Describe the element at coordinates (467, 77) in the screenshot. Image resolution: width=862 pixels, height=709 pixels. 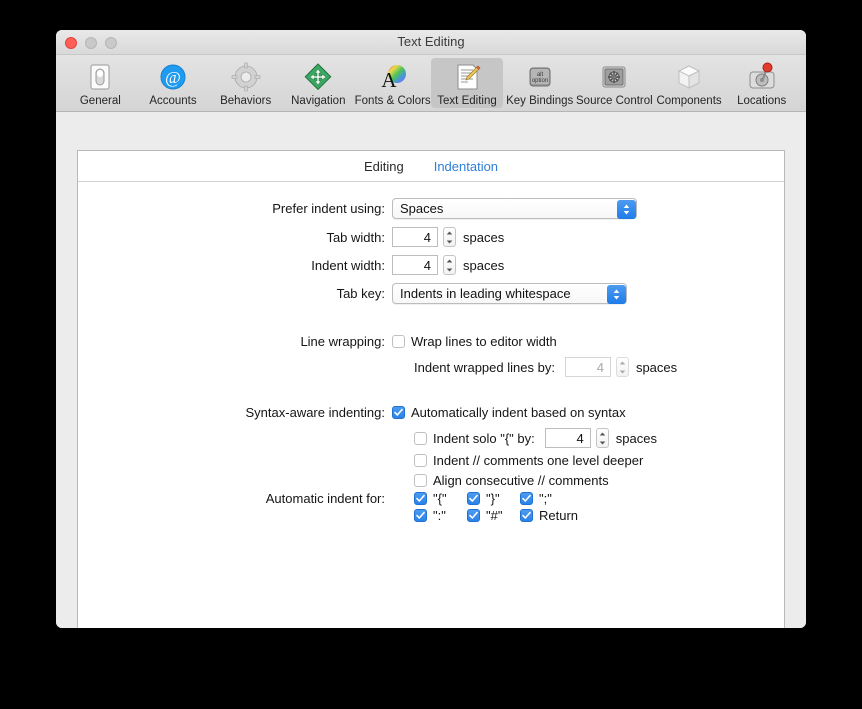
I see `text-editing-icon` at that location.